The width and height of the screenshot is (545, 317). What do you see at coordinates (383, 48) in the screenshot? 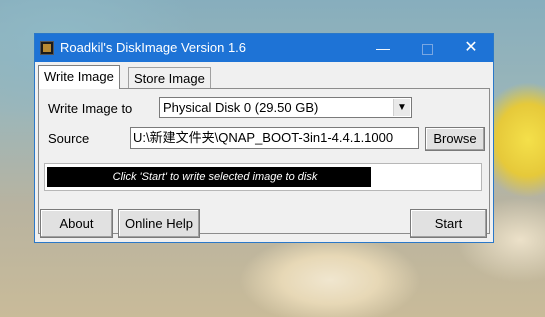
I see `minimize-button: —` at bounding box center [383, 48].